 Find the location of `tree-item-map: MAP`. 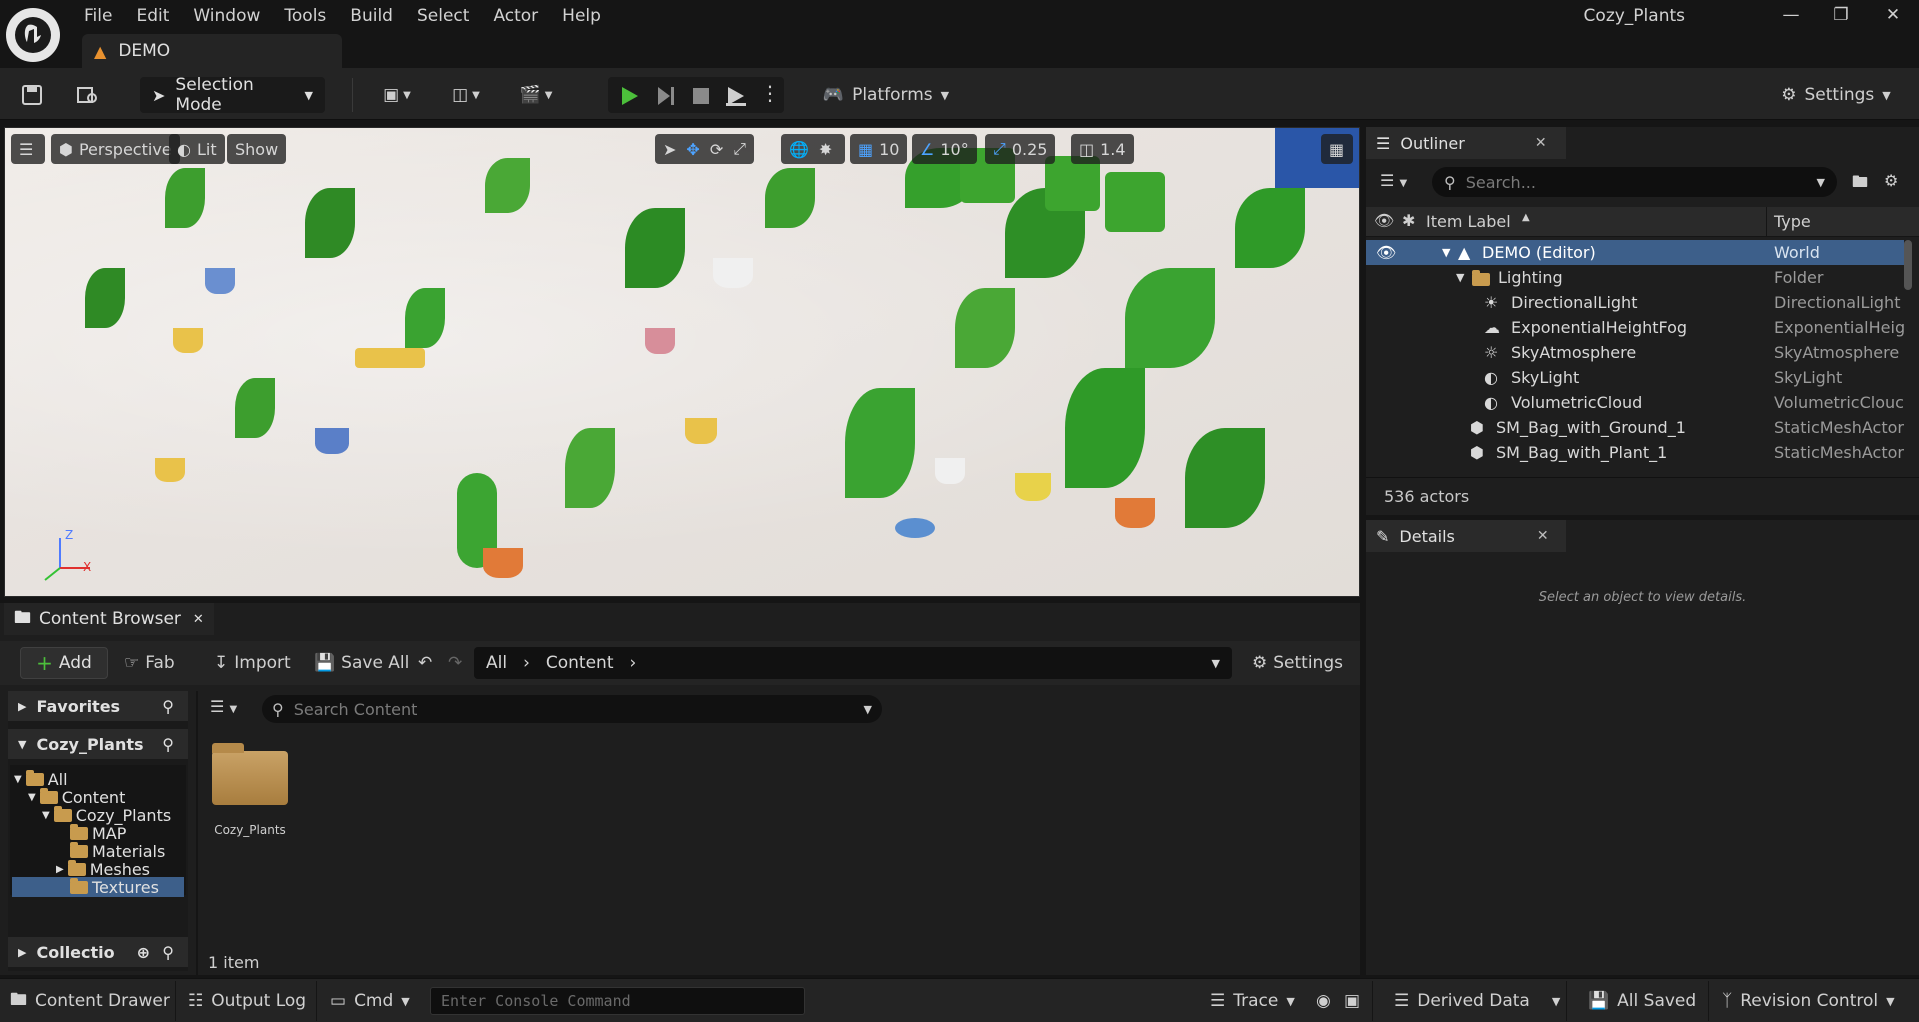

tree-item-map: MAP is located at coordinates (98, 833).